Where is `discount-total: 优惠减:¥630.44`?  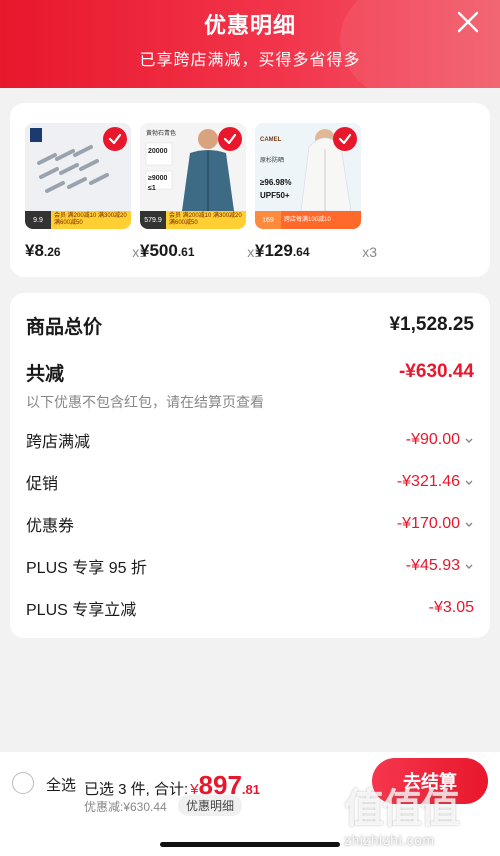 discount-total: 优惠减:¥630.44 is located at coordinates (125, 807).